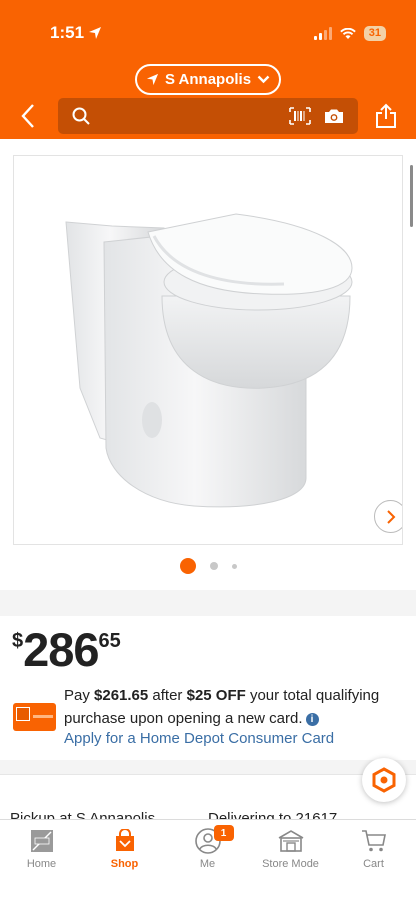 The width and height of the screenshot is (416, 905). What do you see at coordinates (290, 841) in the screenshot?
I see `store-icon` at bounding box center [290, 841].